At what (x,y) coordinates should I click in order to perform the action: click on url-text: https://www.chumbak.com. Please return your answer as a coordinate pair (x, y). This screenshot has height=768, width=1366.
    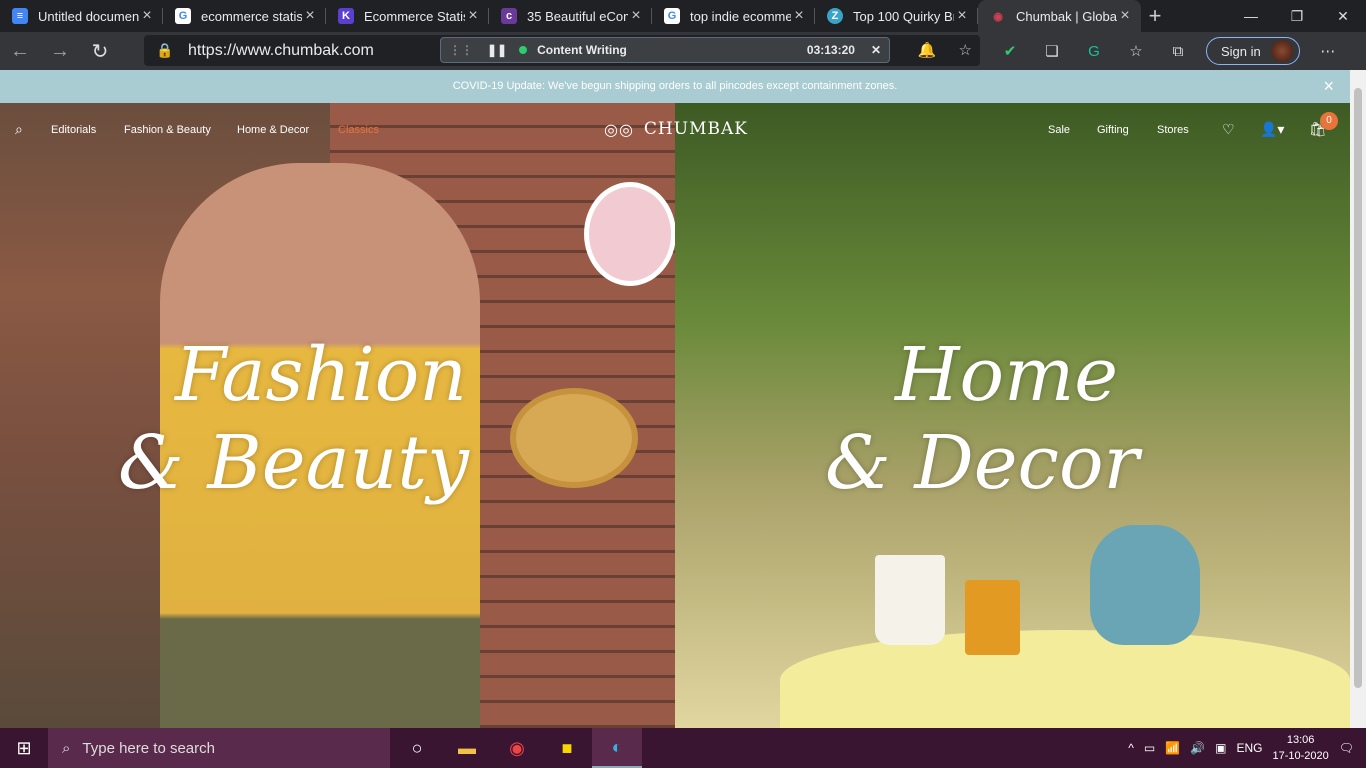
    Looking at the image, I should click on (281, 51).